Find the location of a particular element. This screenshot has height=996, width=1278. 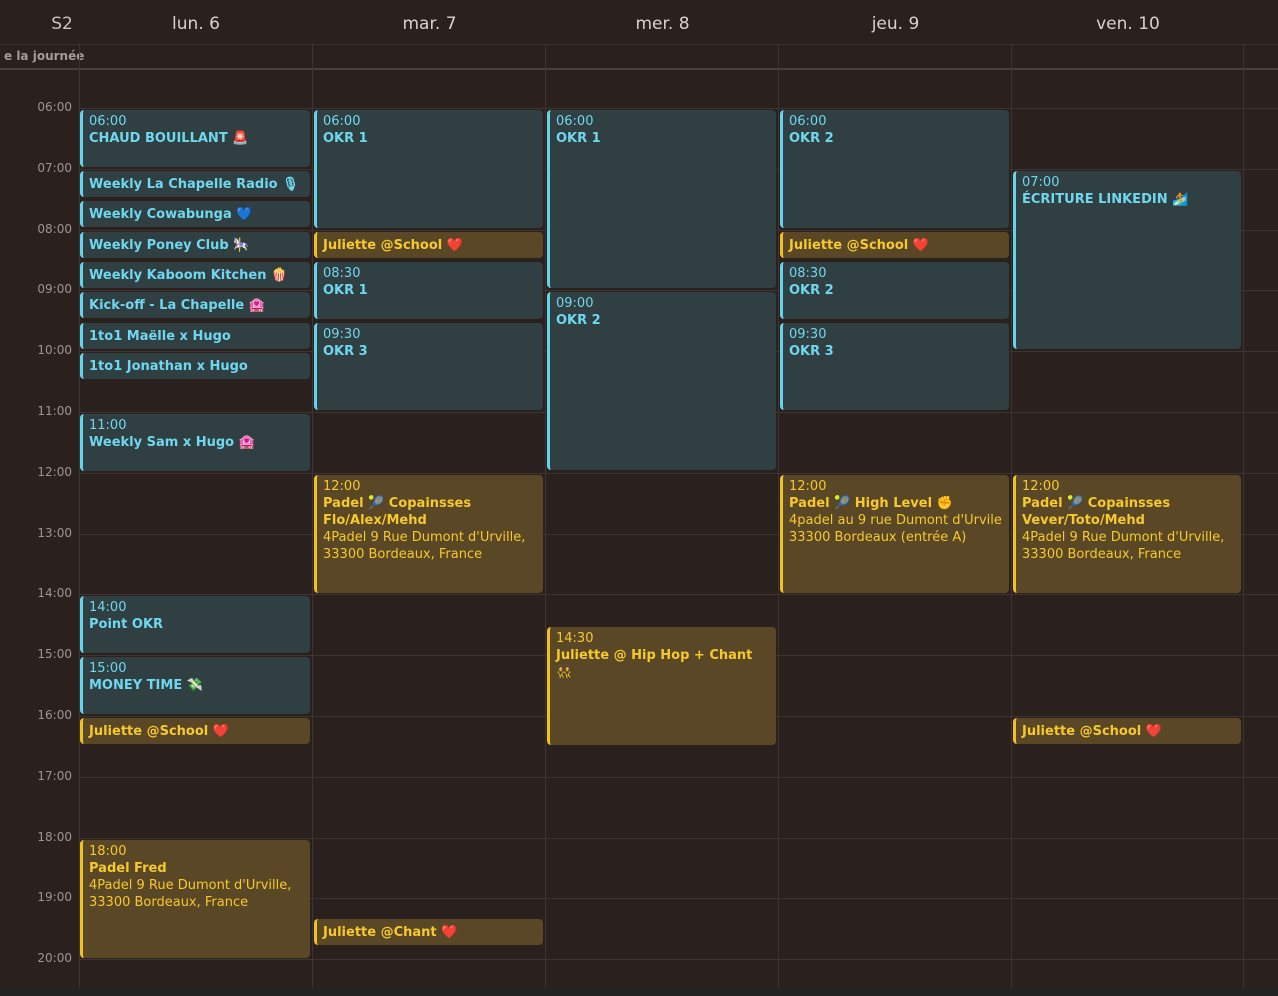

event-title: CHAUD BOUILLANT 🚨 is located at coordinates (169, 138).